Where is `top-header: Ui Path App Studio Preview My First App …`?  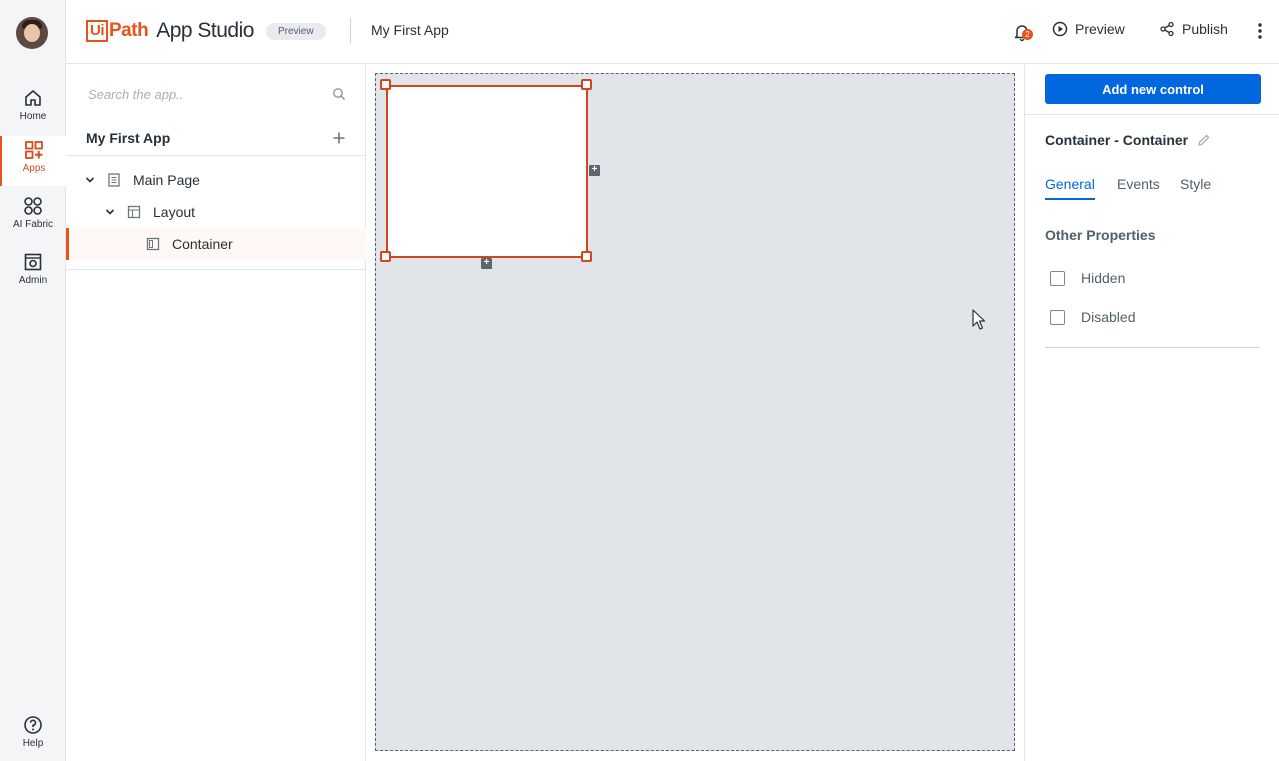 top-header: Ui Path App Studio Preview My First App … is located at coordinates (672, 32).